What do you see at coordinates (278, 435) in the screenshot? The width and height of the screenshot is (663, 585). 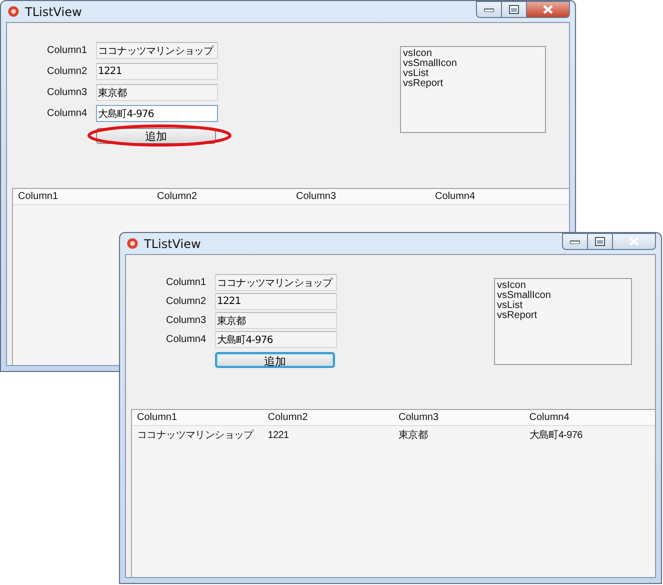 I see `list-cell-text: 1221` at bounding box center [278, 435].